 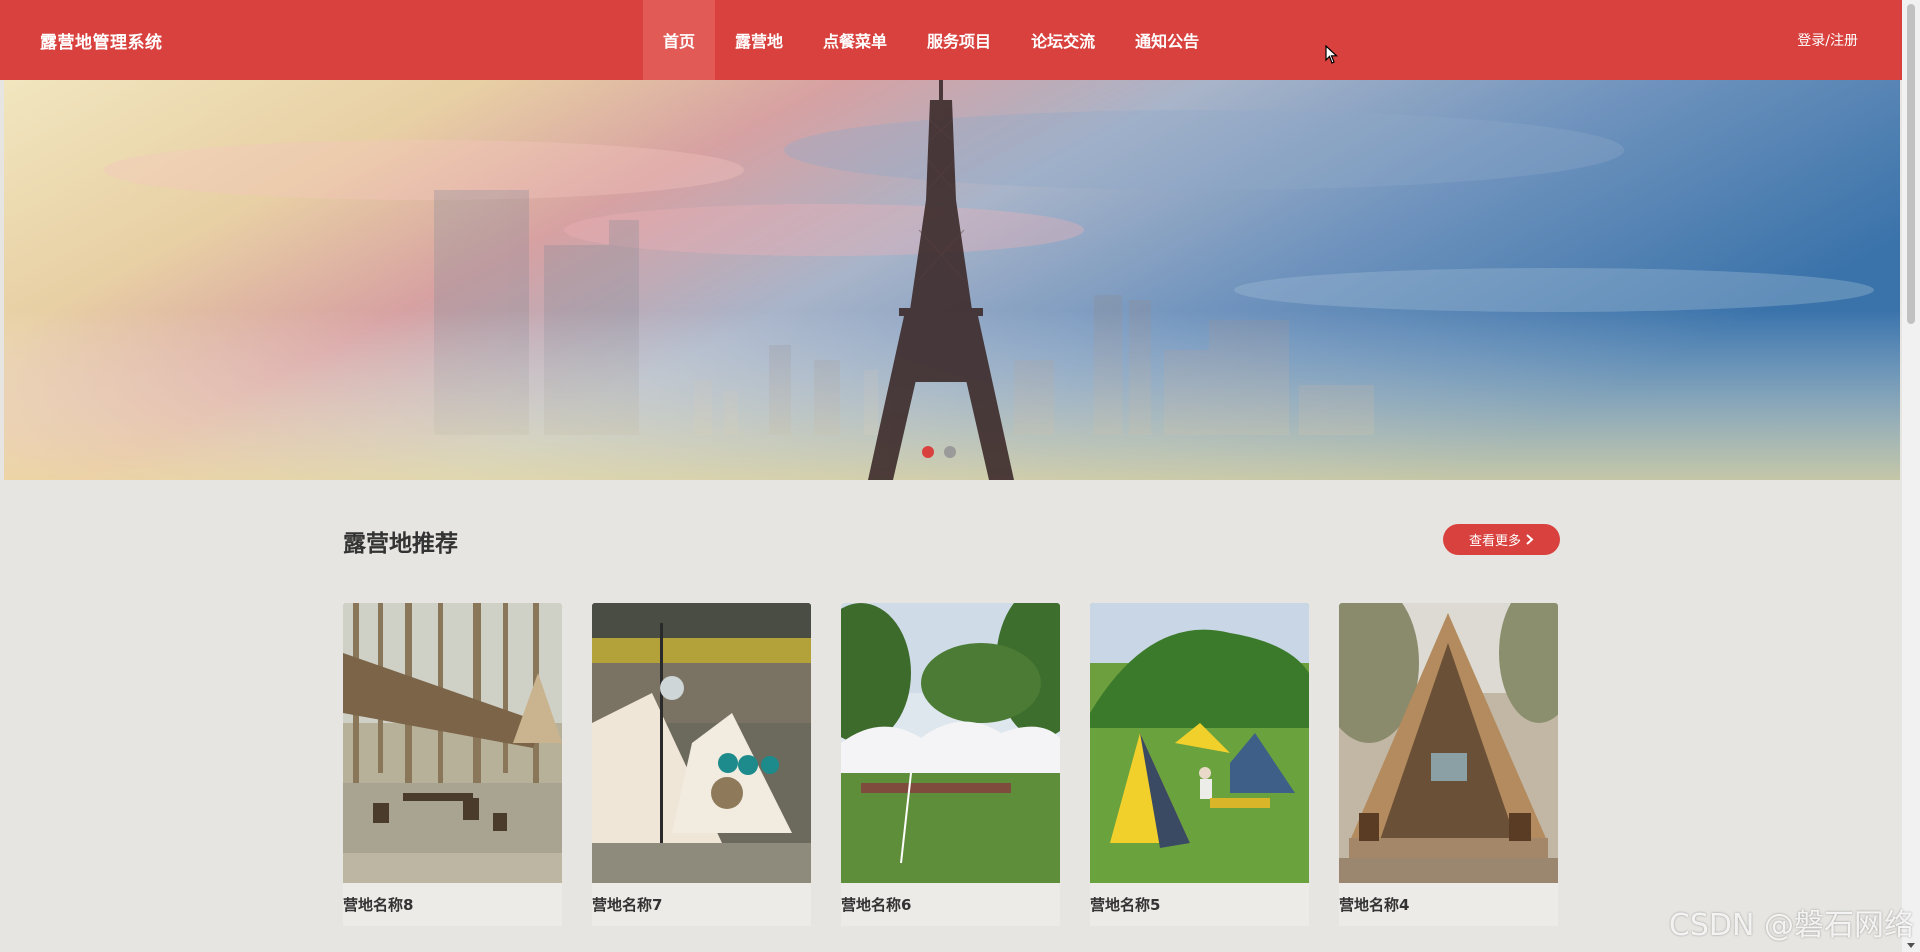 I want to click on main-nav: 首页 露营地 点餐菜单 服务项目 论坛交流 通知公告, so click(x=931, y=40).